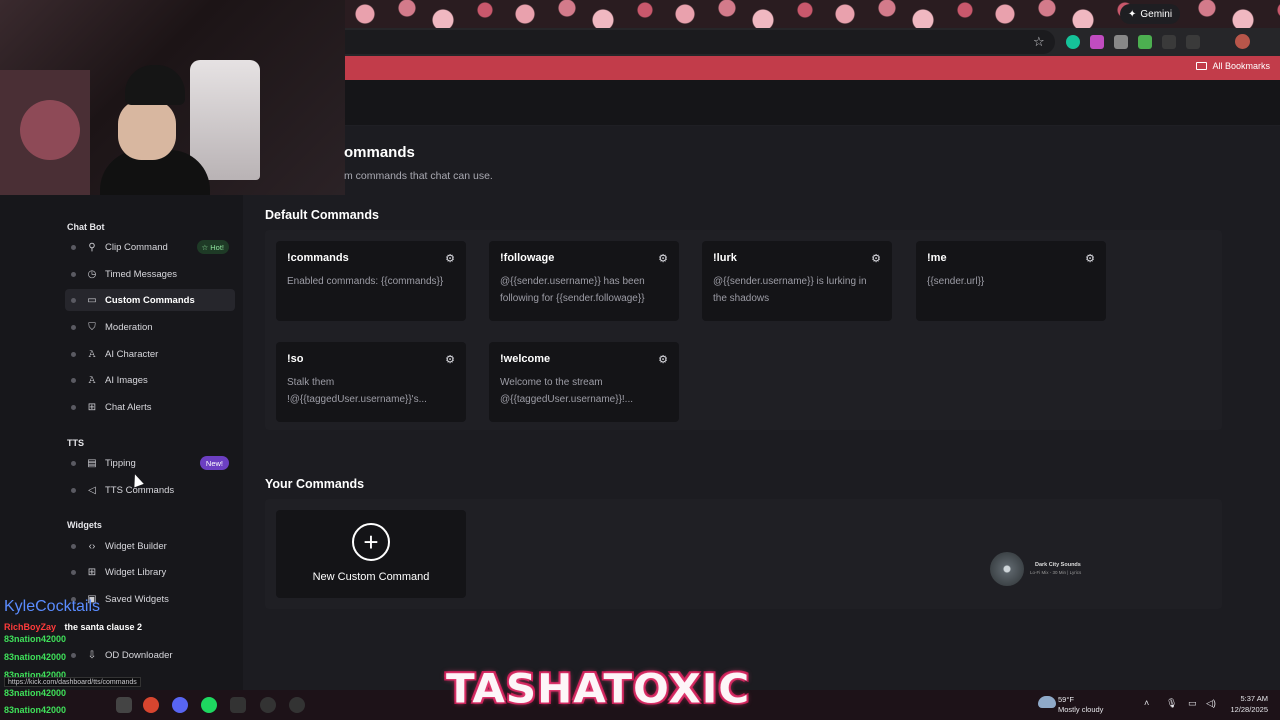 This screenshot has width=1280, height=720. I want to click on sidebar-item-timed-messages: ◷ Timed Messages, so click(150, 274).